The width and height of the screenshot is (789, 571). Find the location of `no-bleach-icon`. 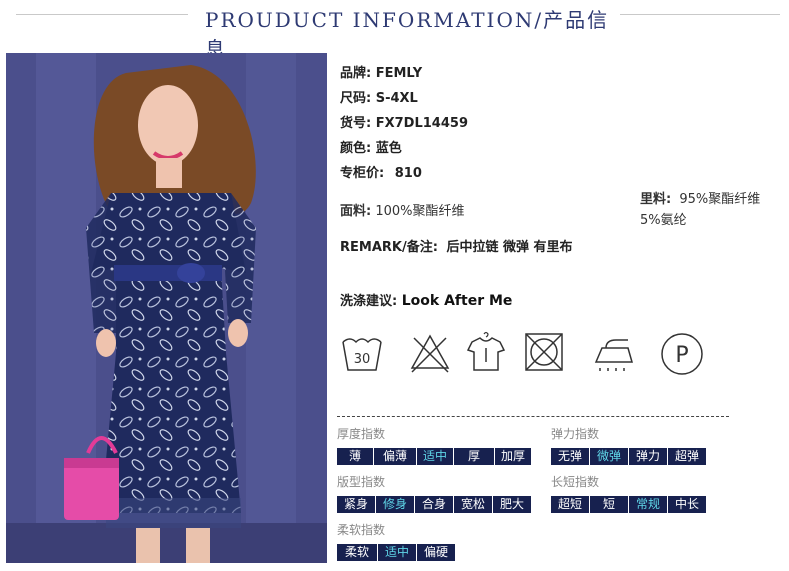

no-bleach-icon is located at coordinates (430, 352).